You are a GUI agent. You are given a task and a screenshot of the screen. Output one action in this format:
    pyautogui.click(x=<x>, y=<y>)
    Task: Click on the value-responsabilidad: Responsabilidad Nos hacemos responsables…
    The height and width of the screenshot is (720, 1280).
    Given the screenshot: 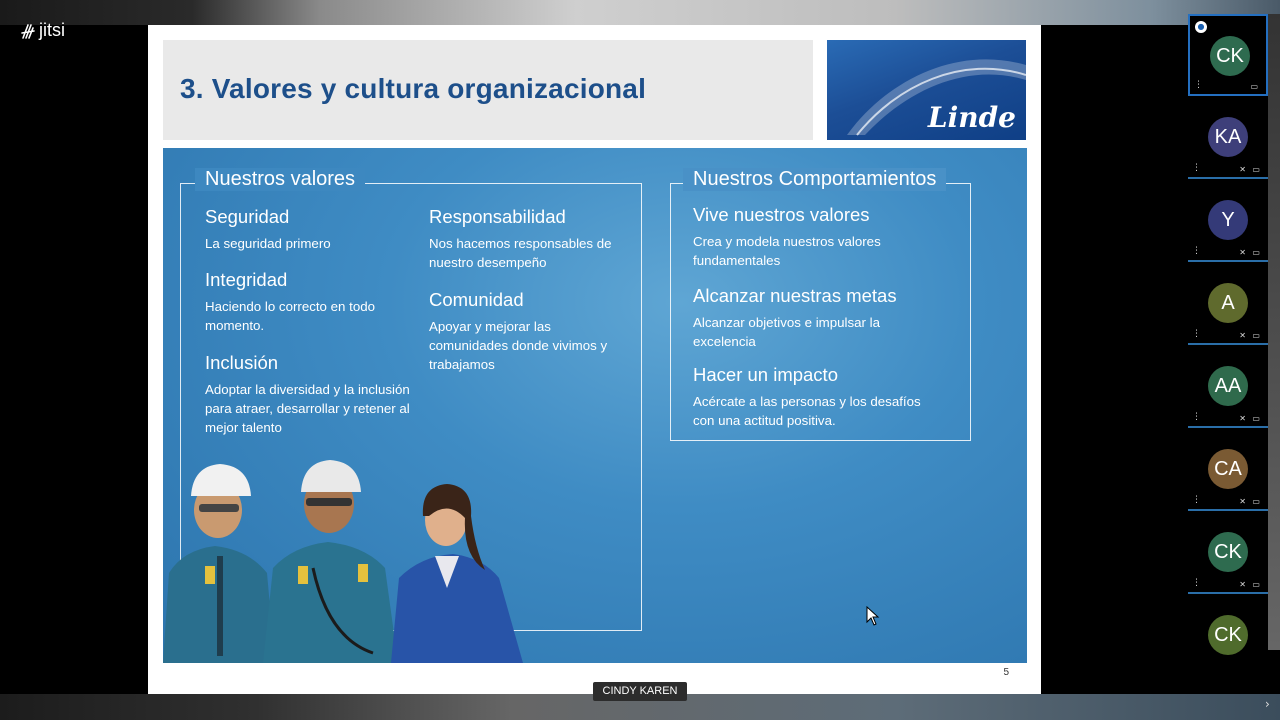 What is the action you would take?
    pyautogui.click(x=520, y=238)
    